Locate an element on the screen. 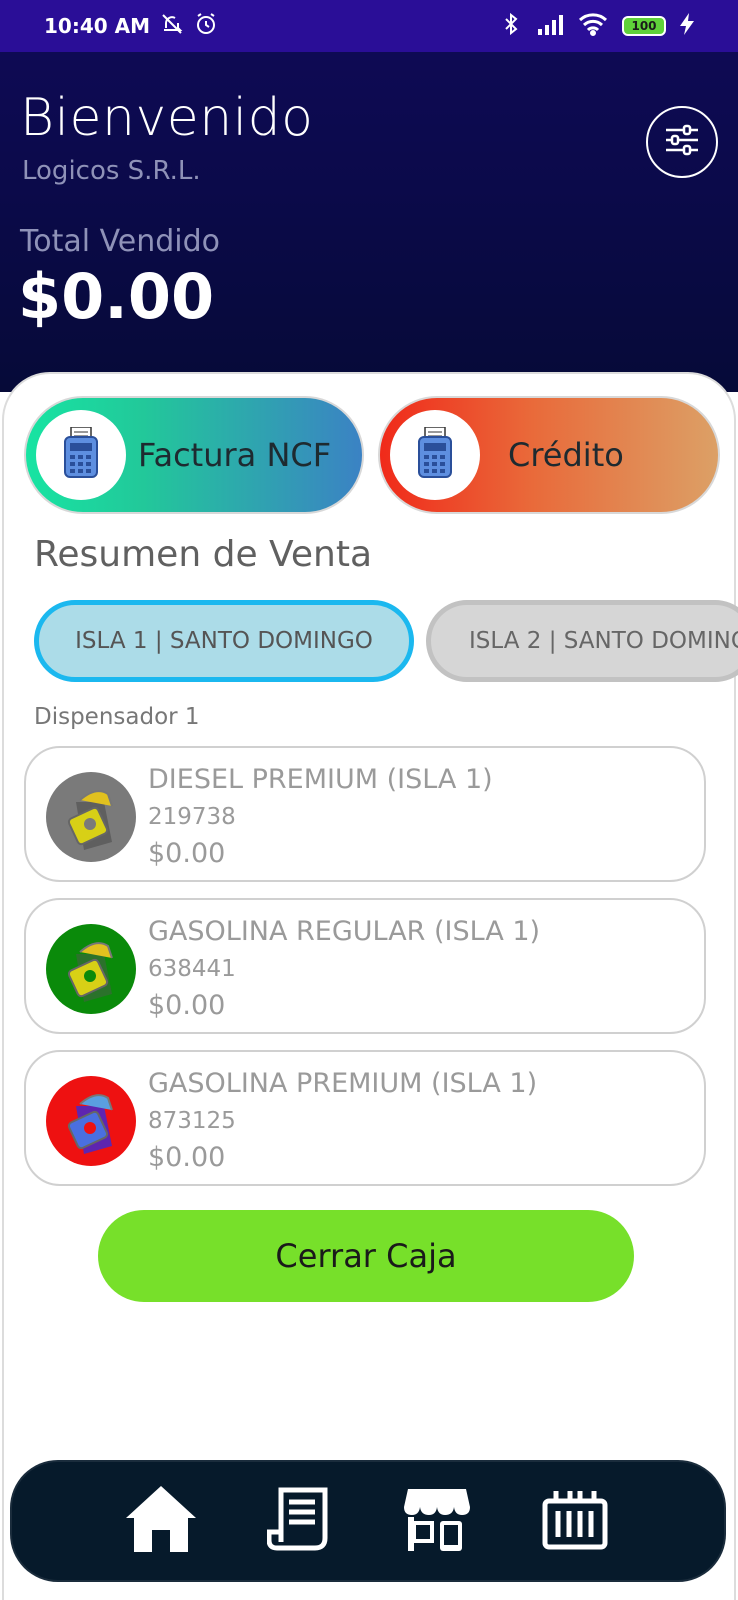 The height and width of the screenshot is (1600, 738). battery-icon: 100 is located at coordinates (644, 26).